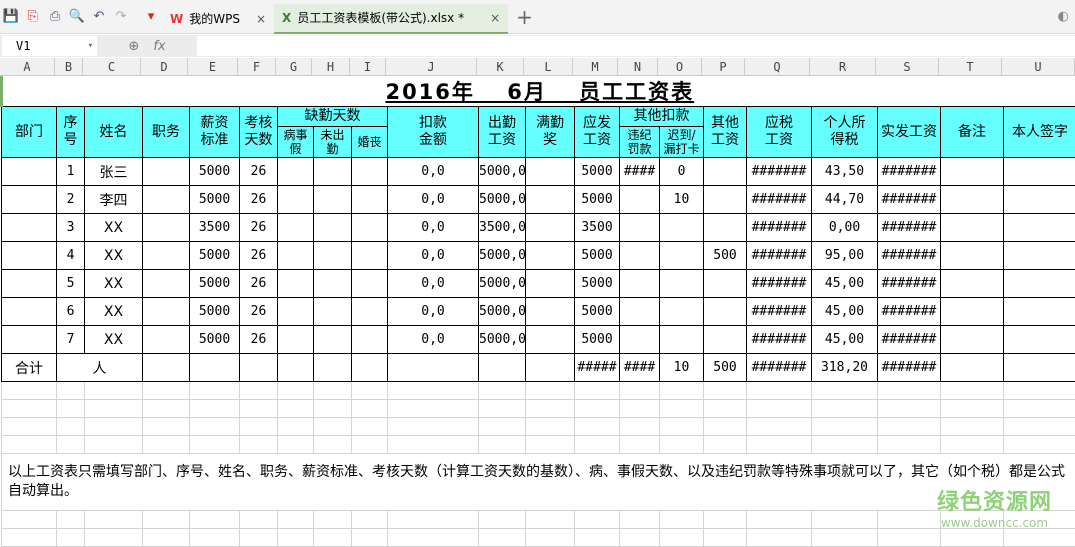 This screenshot has height=547, width=1075. I want to click on column-header: L, so click(548, 66).